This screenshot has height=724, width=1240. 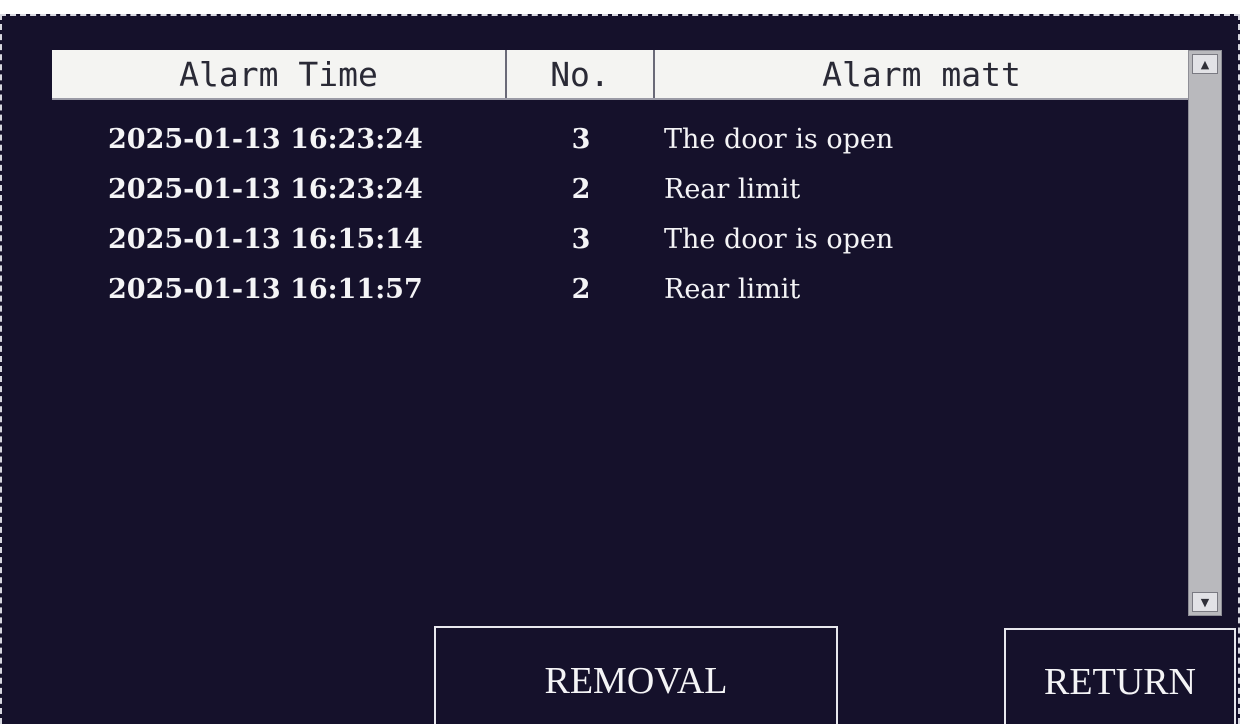 I want to click on vertical-scrollbar: ▲ ▼, so click(x=1205, y=333).